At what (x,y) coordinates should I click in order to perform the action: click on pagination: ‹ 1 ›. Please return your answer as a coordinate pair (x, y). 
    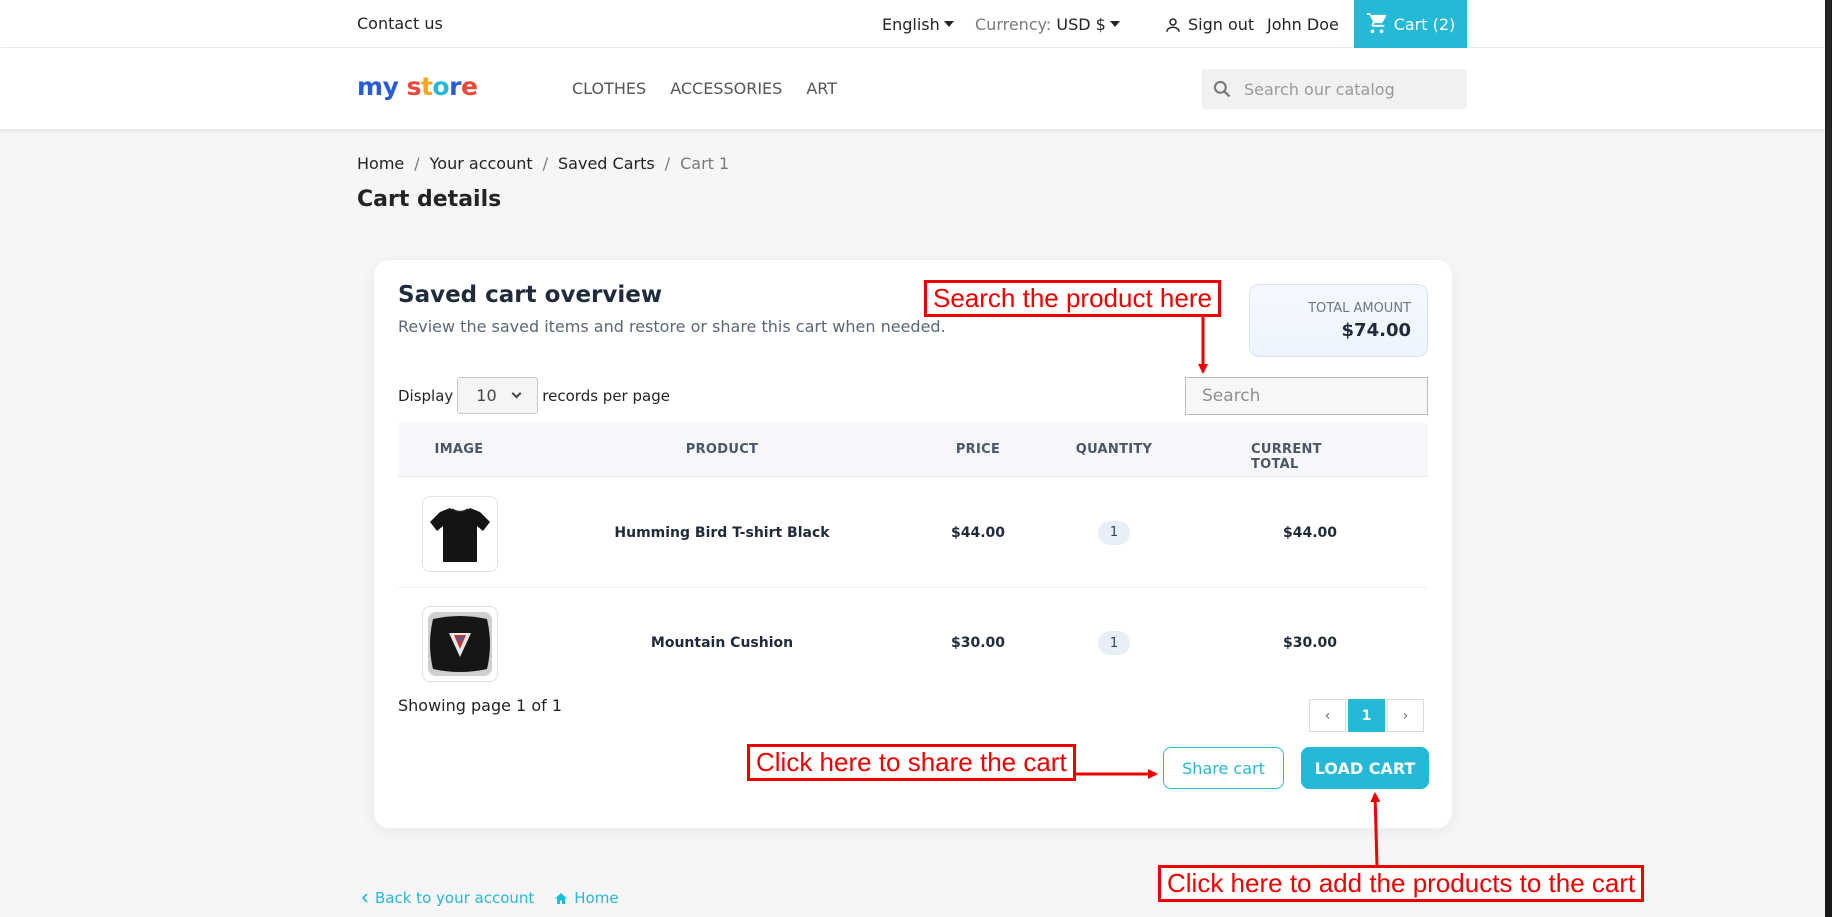
    Looking at the image, I should click on (1366, 715).